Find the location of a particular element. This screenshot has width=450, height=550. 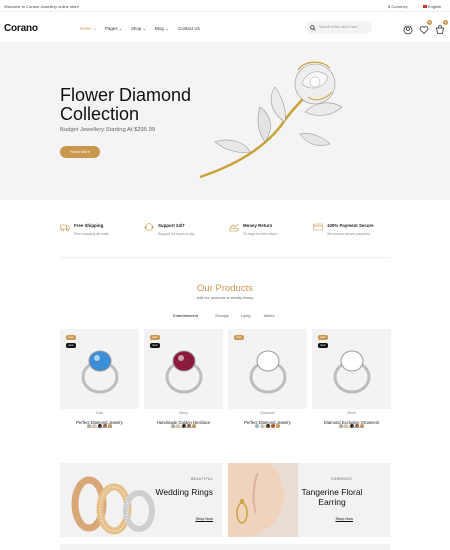

nav-shop: Shop ⌄ is located at coordinates (138, 29).